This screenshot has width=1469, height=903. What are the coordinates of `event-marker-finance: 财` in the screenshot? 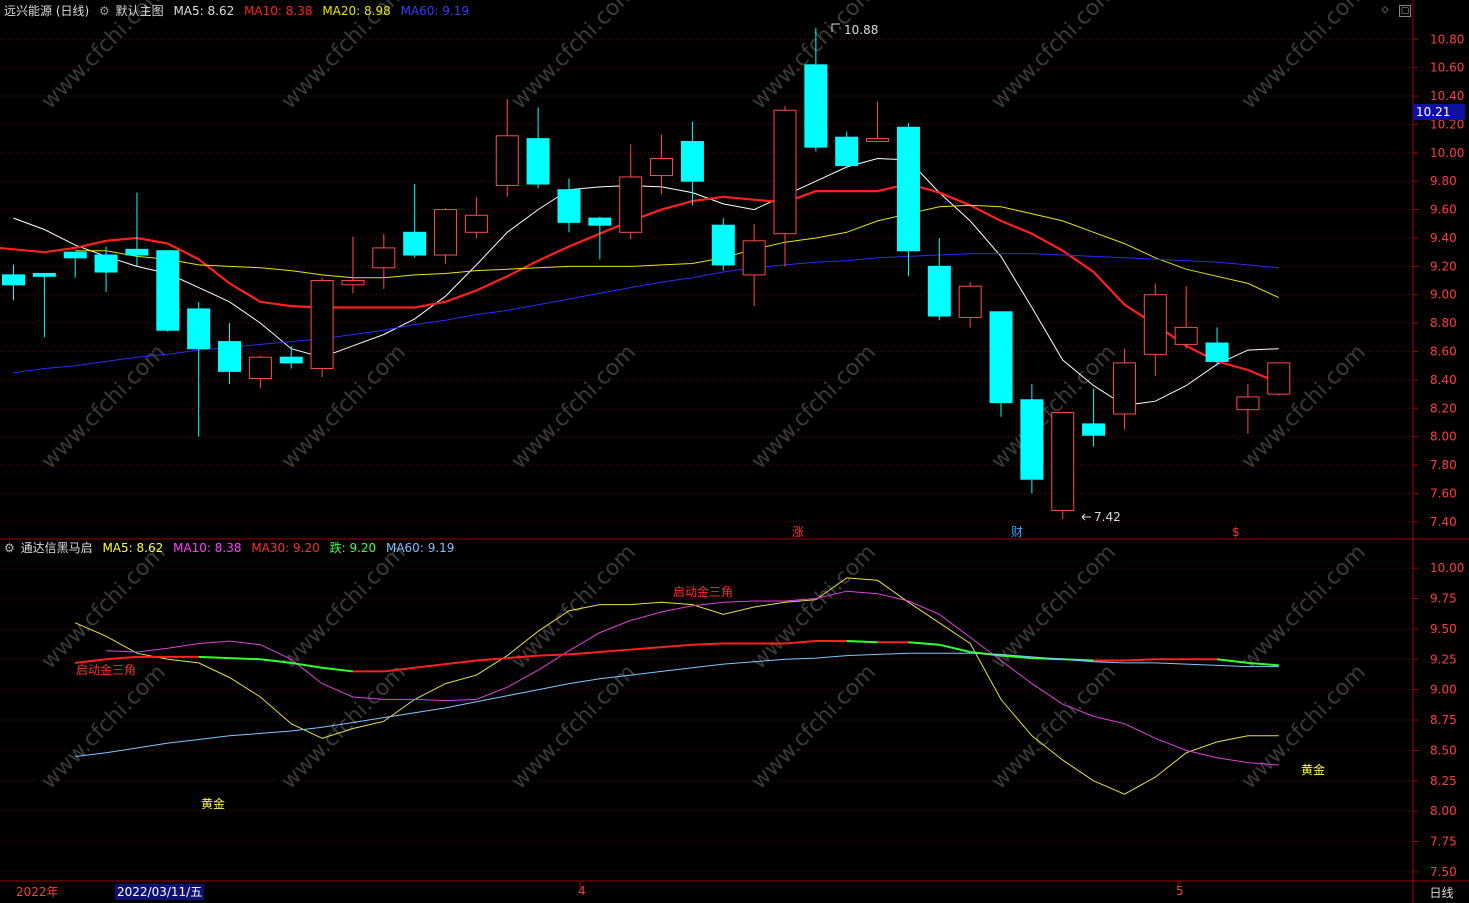 It's located at (1017, 532).